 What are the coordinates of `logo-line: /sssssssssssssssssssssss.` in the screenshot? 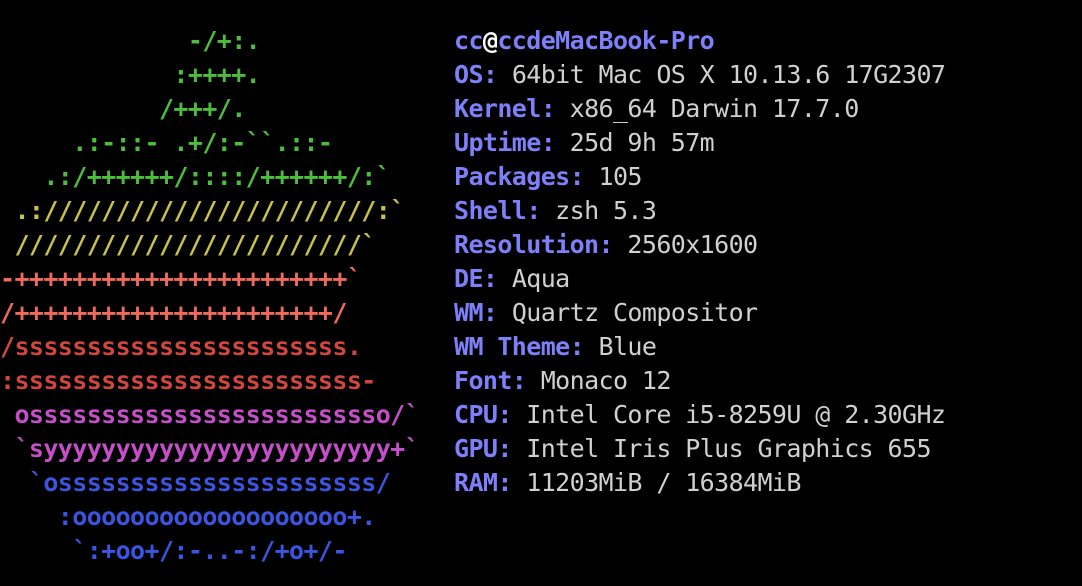 It's located at (181, 346).